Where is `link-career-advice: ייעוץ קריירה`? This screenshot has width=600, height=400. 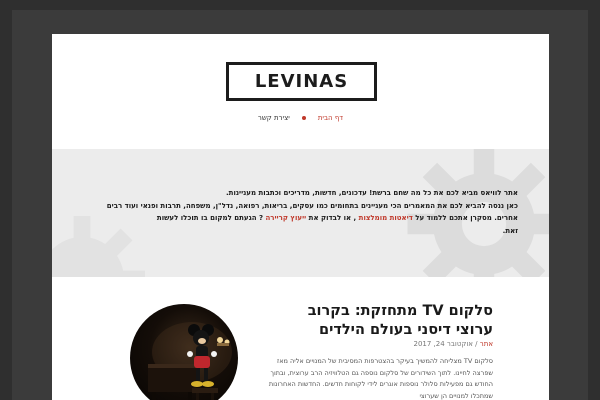
link-career-advice: ייעוץ קריירה is located at coordinates (285, 218).